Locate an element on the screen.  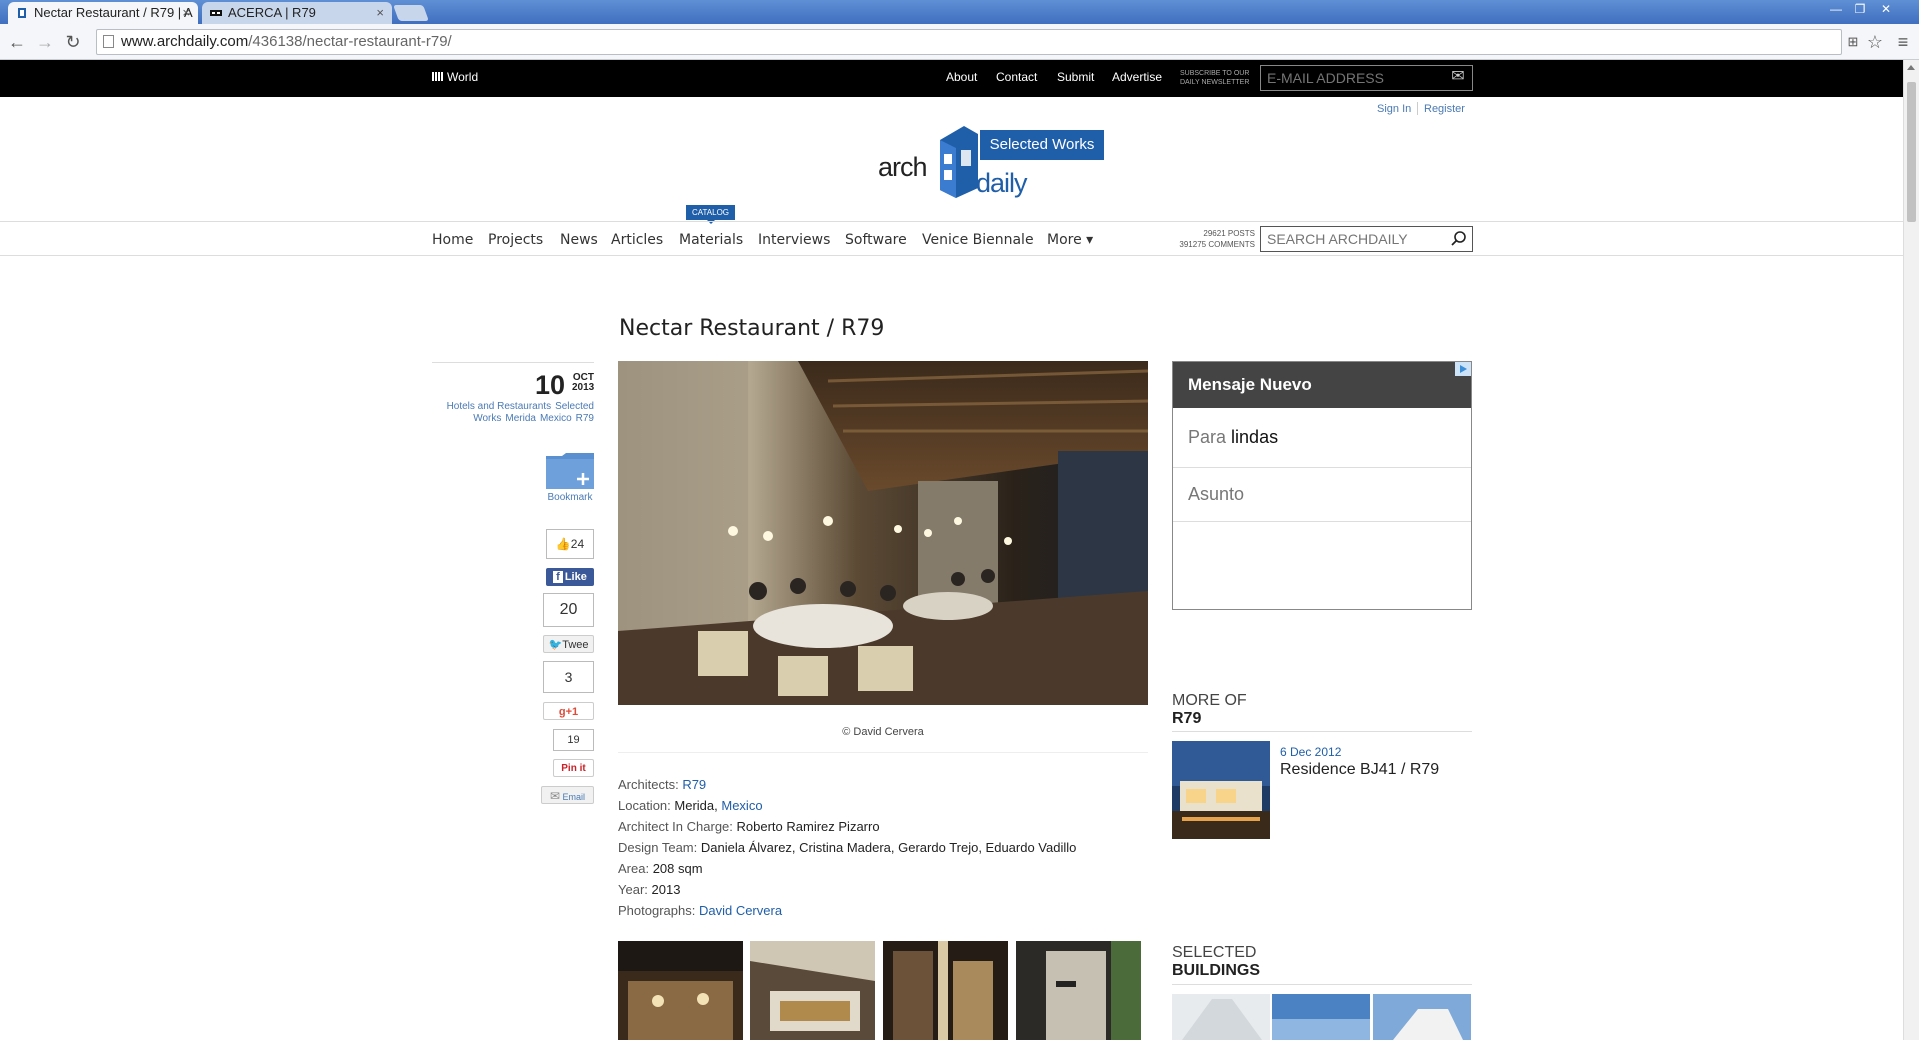
world-edition-link: World is located at coordinates (455, 77).